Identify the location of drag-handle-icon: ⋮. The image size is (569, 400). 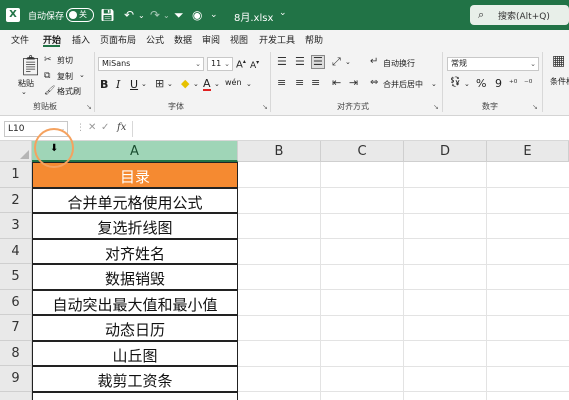
(80, 128).